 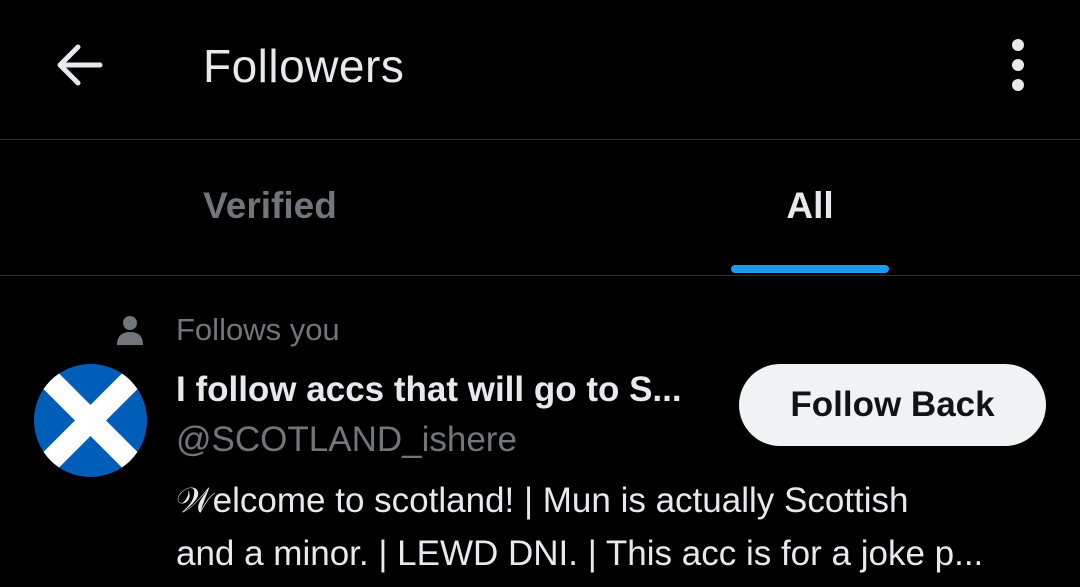 I want to click on follows-you-context: Follows you, so click(x=227, y=330).